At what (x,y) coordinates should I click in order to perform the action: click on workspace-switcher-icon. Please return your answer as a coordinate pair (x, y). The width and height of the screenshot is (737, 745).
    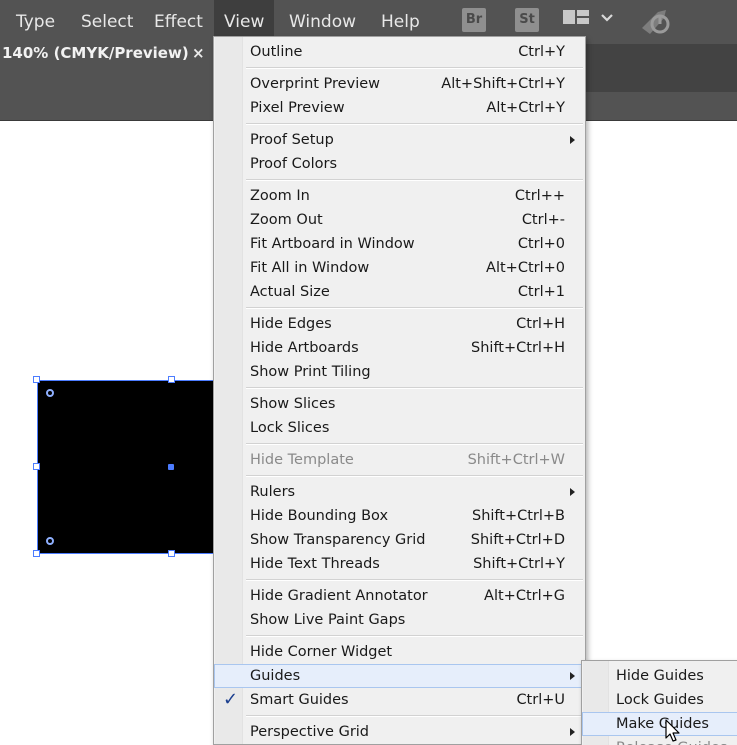
    Looking at the image, I should click on (578, 21).